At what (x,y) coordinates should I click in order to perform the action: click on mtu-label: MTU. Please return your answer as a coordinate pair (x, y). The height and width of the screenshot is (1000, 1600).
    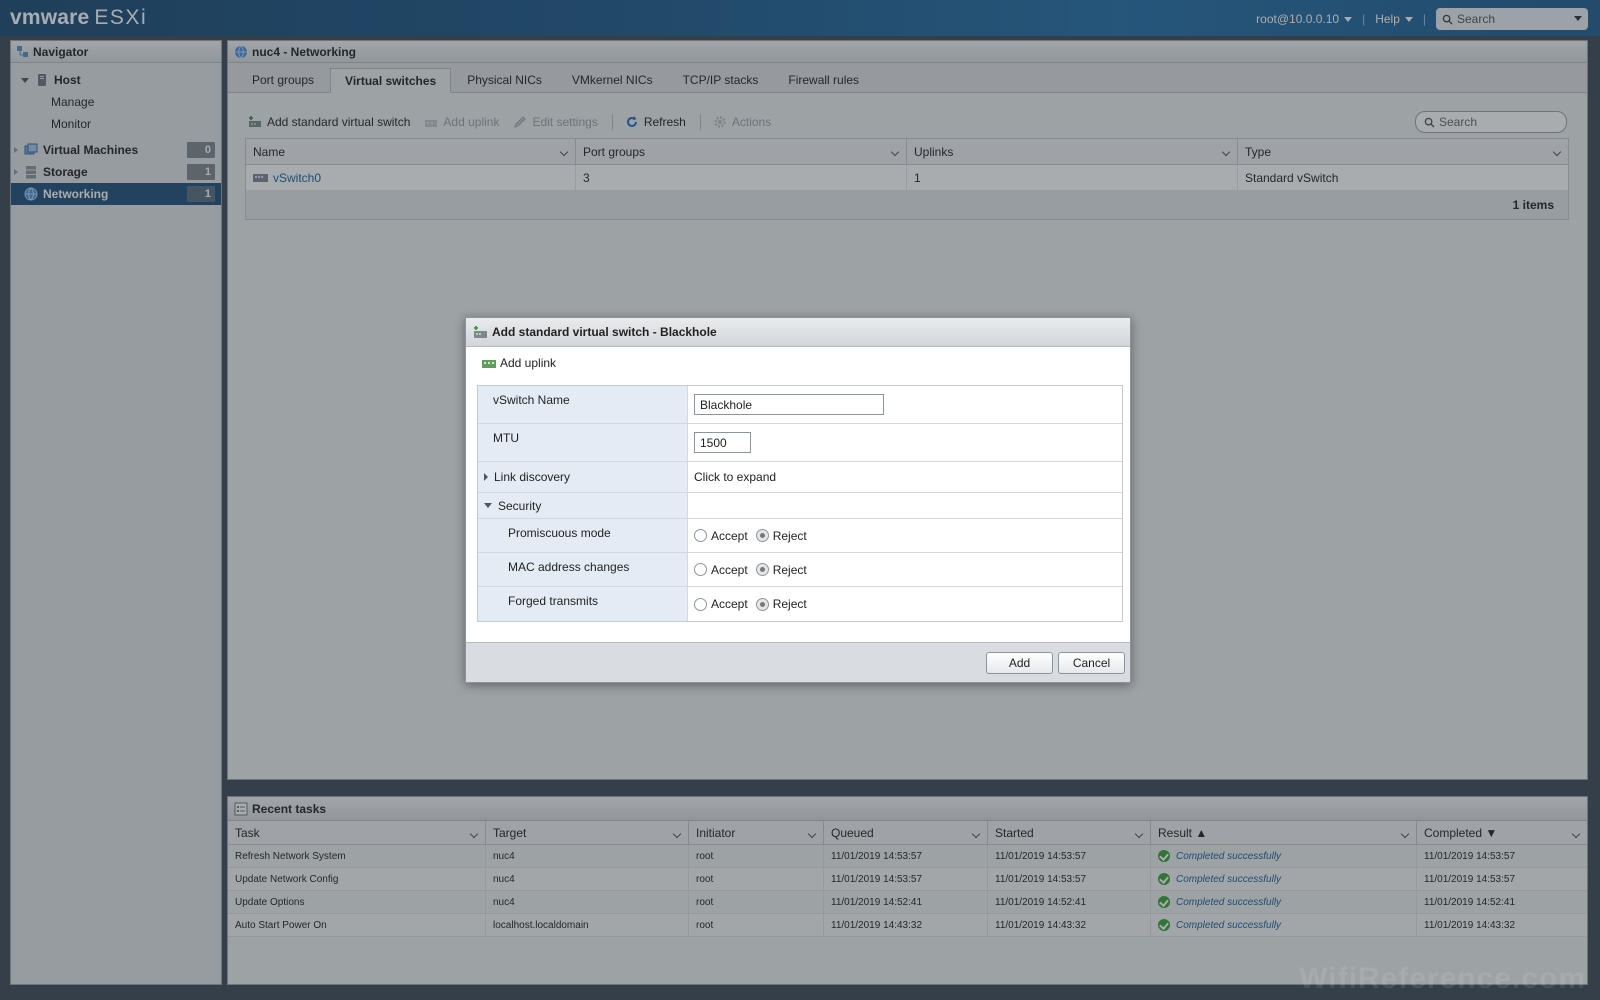
    Looking at the image, I should click on (506, 438).